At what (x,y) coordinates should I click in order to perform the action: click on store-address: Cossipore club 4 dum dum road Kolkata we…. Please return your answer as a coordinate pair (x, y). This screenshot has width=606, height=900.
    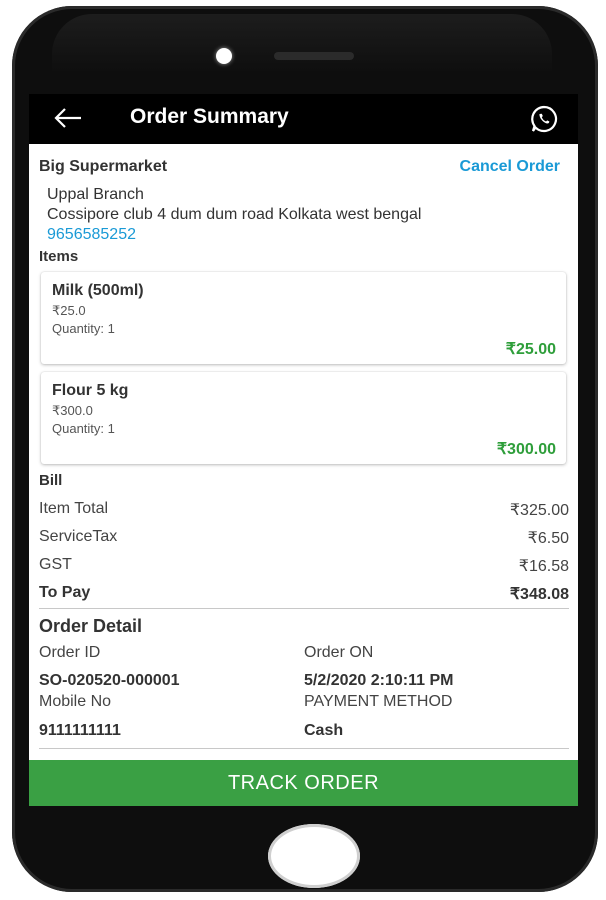
    Looking at the image, I should click on (234, 214).